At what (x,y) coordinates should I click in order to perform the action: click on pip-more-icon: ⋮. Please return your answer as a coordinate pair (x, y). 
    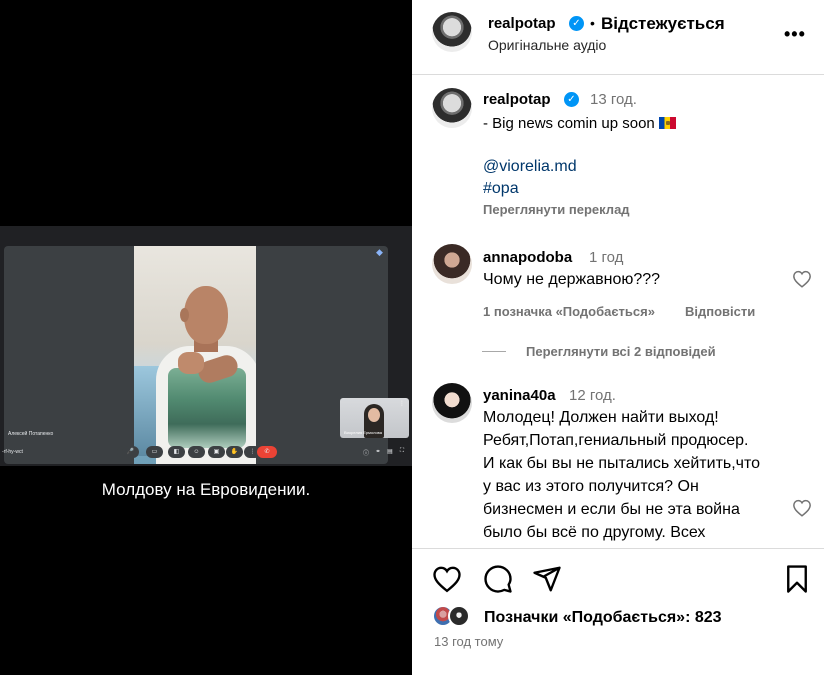
    Looking at the image, I should click on (402, 404).